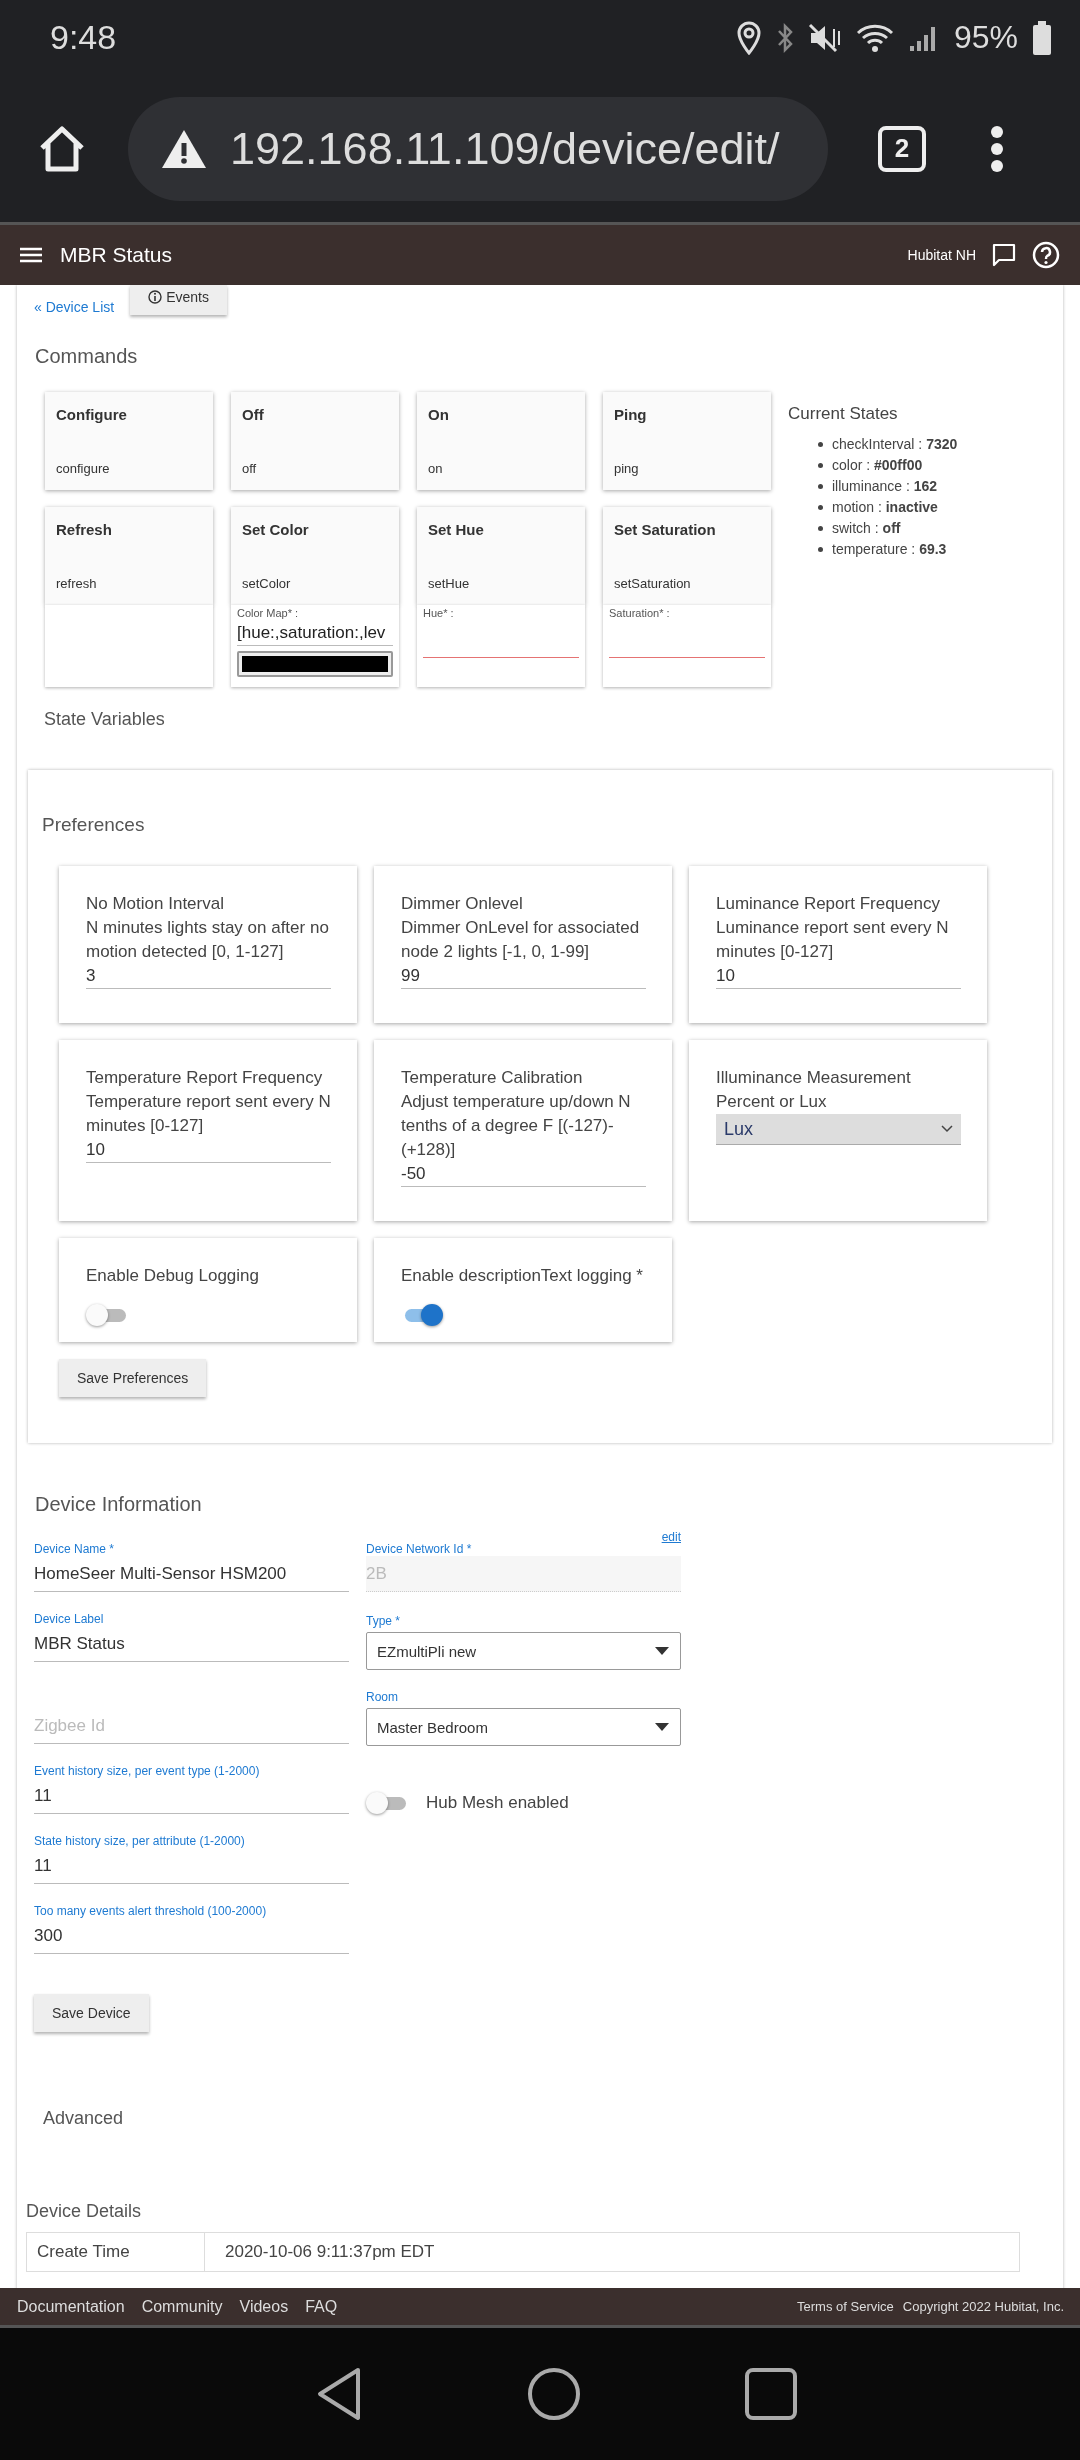 This screenshot has height=2460, width=1080. What do you see at coordinates (191, 1567) in the screenshot?
I see `text-field: Device Name * HomeSeer Multi-Sensor HSM200` at bounding box center [191, 1567].